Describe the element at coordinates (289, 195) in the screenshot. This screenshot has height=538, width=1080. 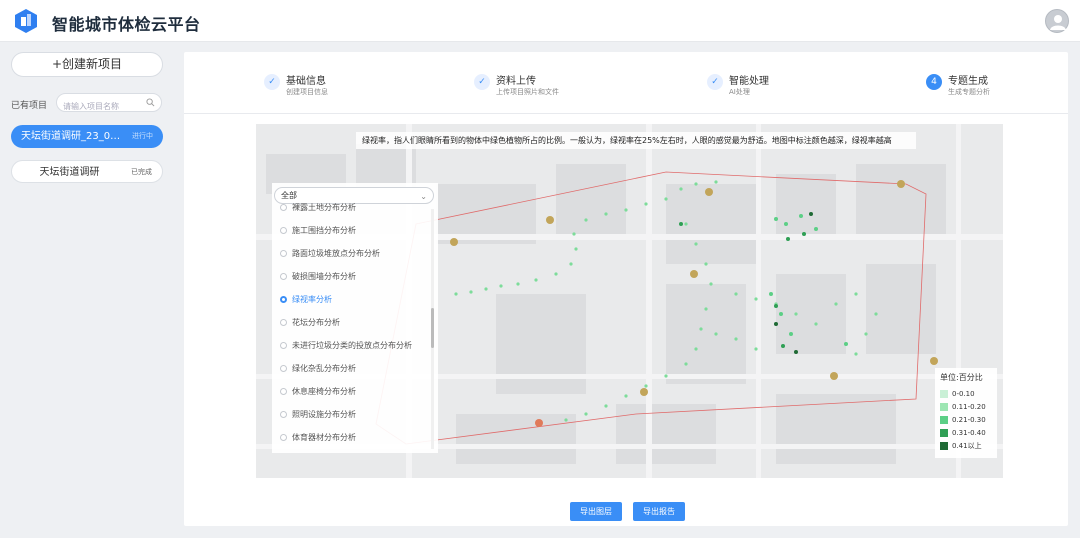
I see `select-value: 全部` at that location.